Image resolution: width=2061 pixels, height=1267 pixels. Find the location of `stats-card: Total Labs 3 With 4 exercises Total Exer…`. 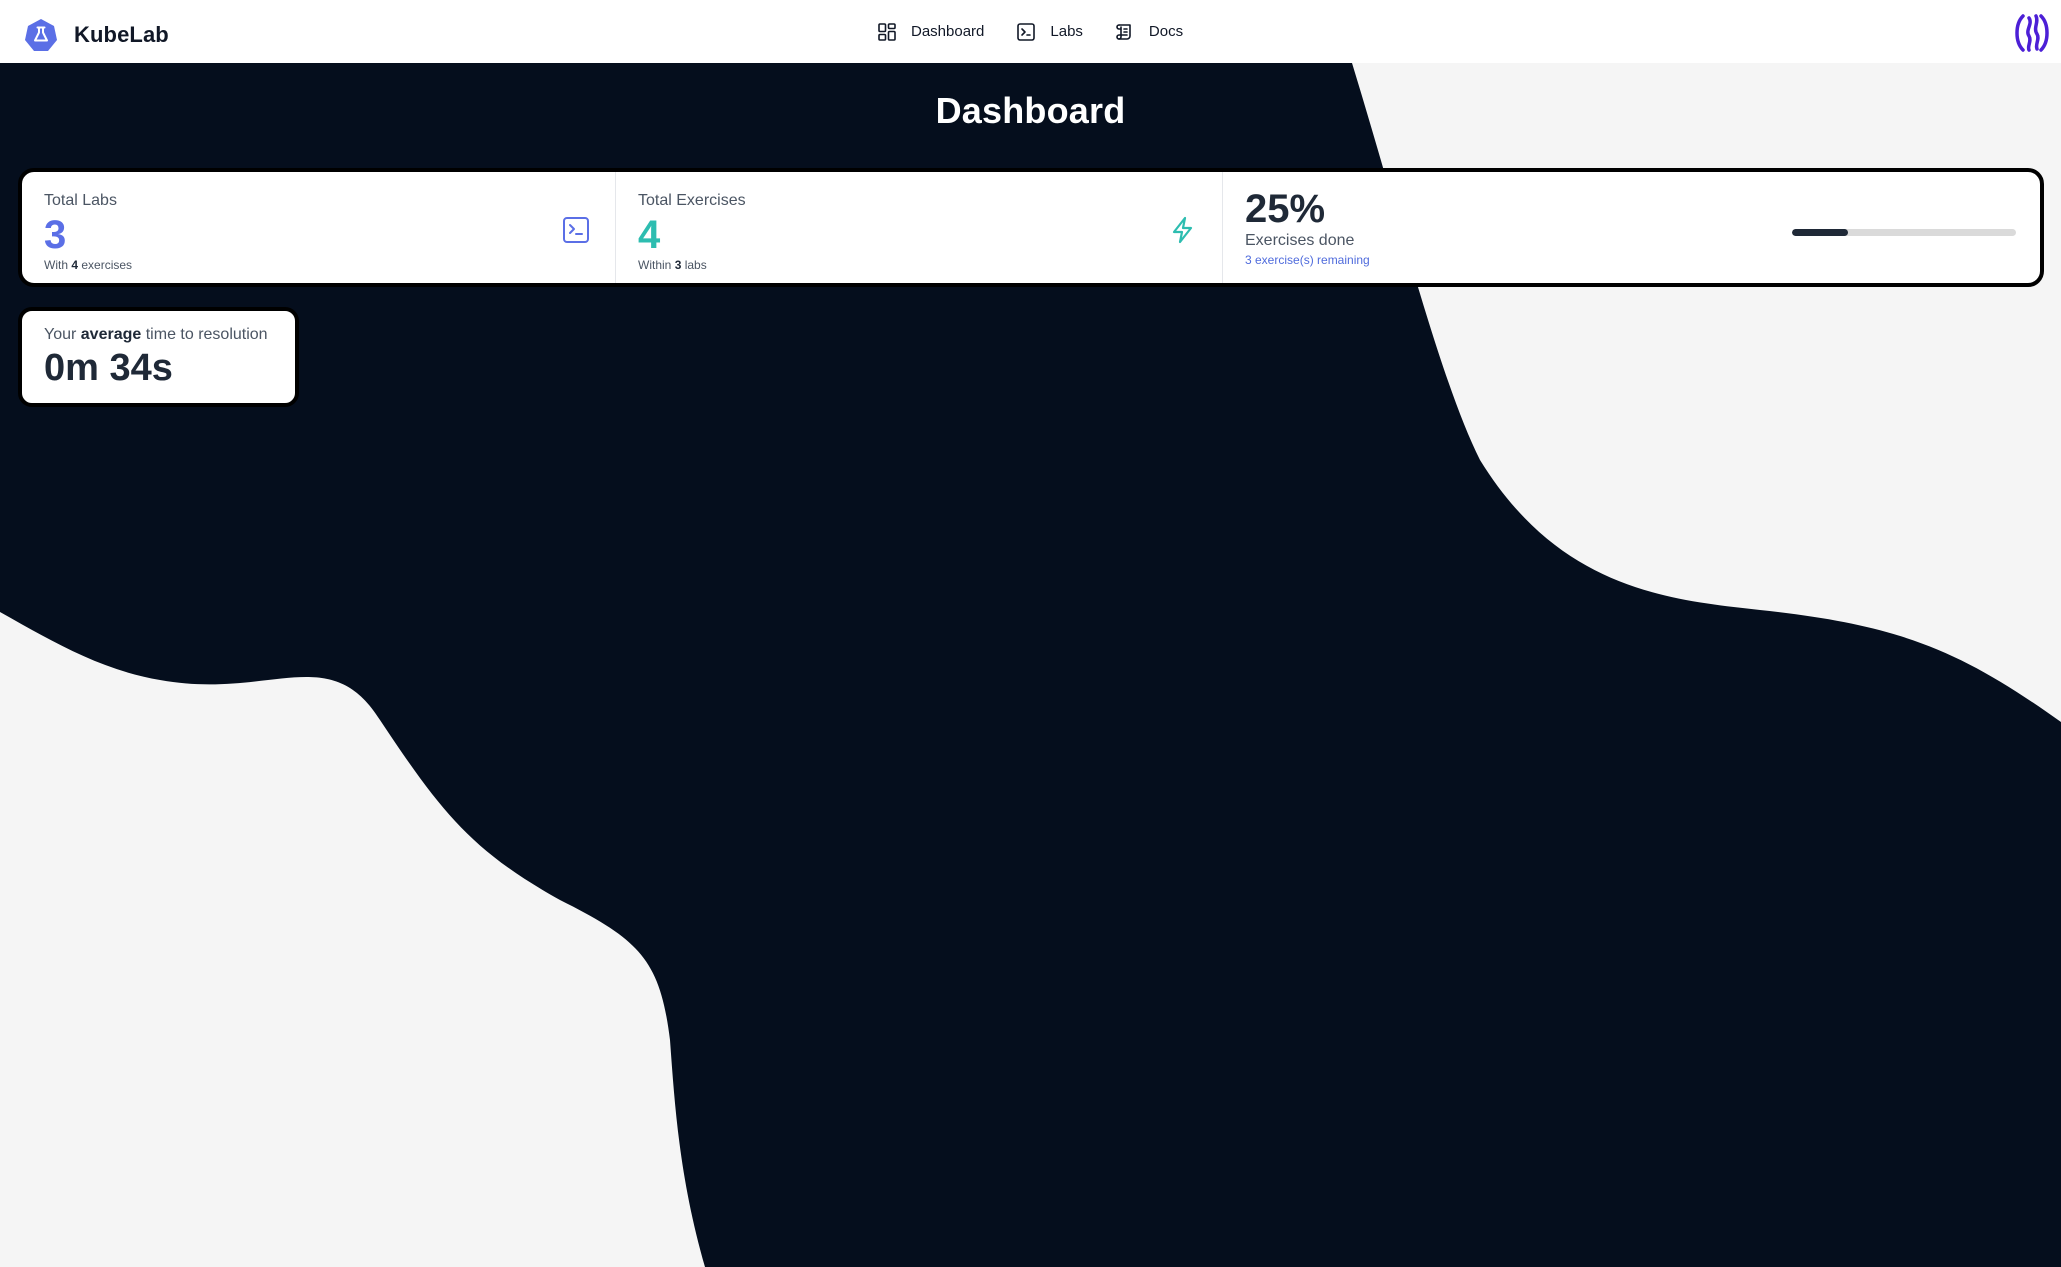

stats-card: Total Labs 3 With 4 exercises Total Exer… is located at coordinates (1031, 227).